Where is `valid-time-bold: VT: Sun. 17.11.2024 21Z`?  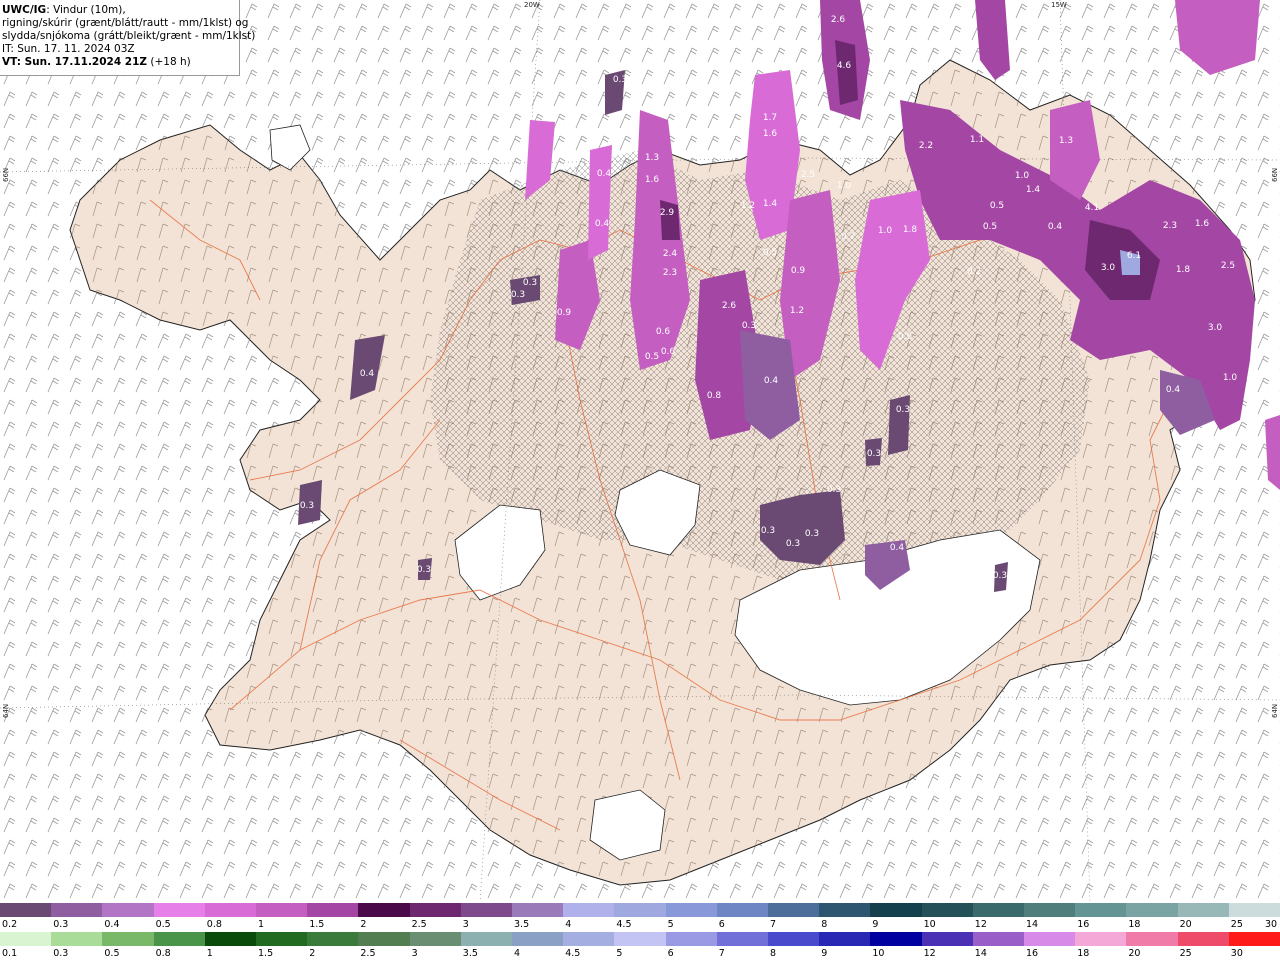 valid-time-bold: VT: Sun. 17.11.2024 21Z is located at coordinates (75, 62).